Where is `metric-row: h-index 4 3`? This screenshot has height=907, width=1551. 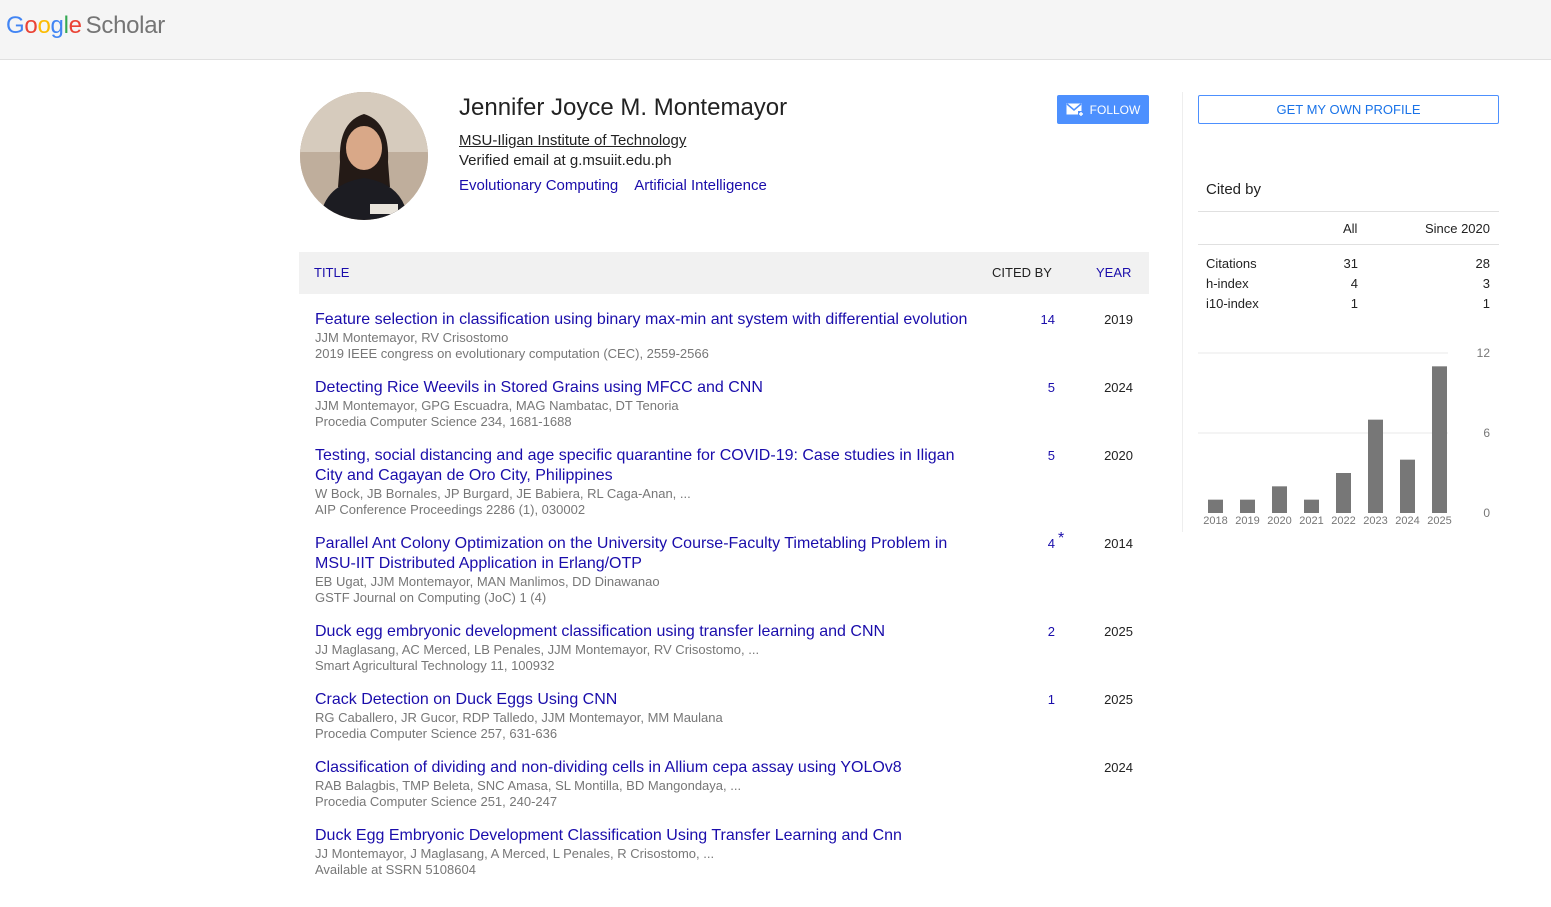 metric-row: h-index 4 3 is located at coordinates (1348, 284).